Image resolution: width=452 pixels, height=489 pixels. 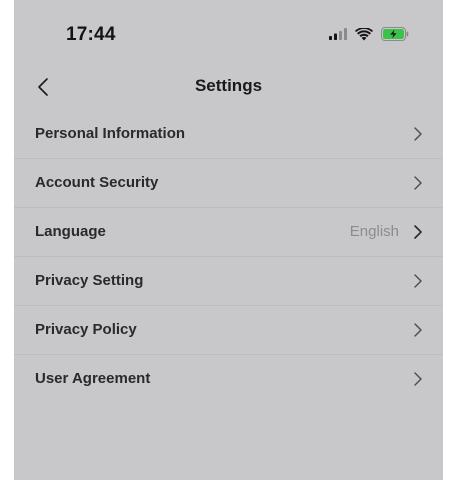 What do you see at coordinates (395, 34) in the screenshot?
I see `battery-charging-icon` at bounding box center [395, 34].